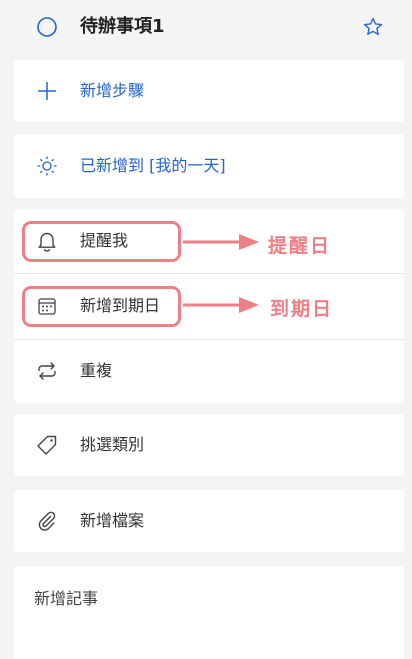  I want to click on pick-category-button: 挑選類別, so click(209, 445).